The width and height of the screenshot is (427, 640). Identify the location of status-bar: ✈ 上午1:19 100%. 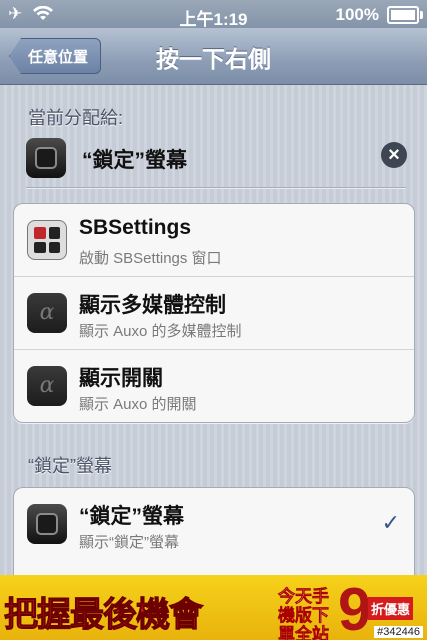
(213, 14).